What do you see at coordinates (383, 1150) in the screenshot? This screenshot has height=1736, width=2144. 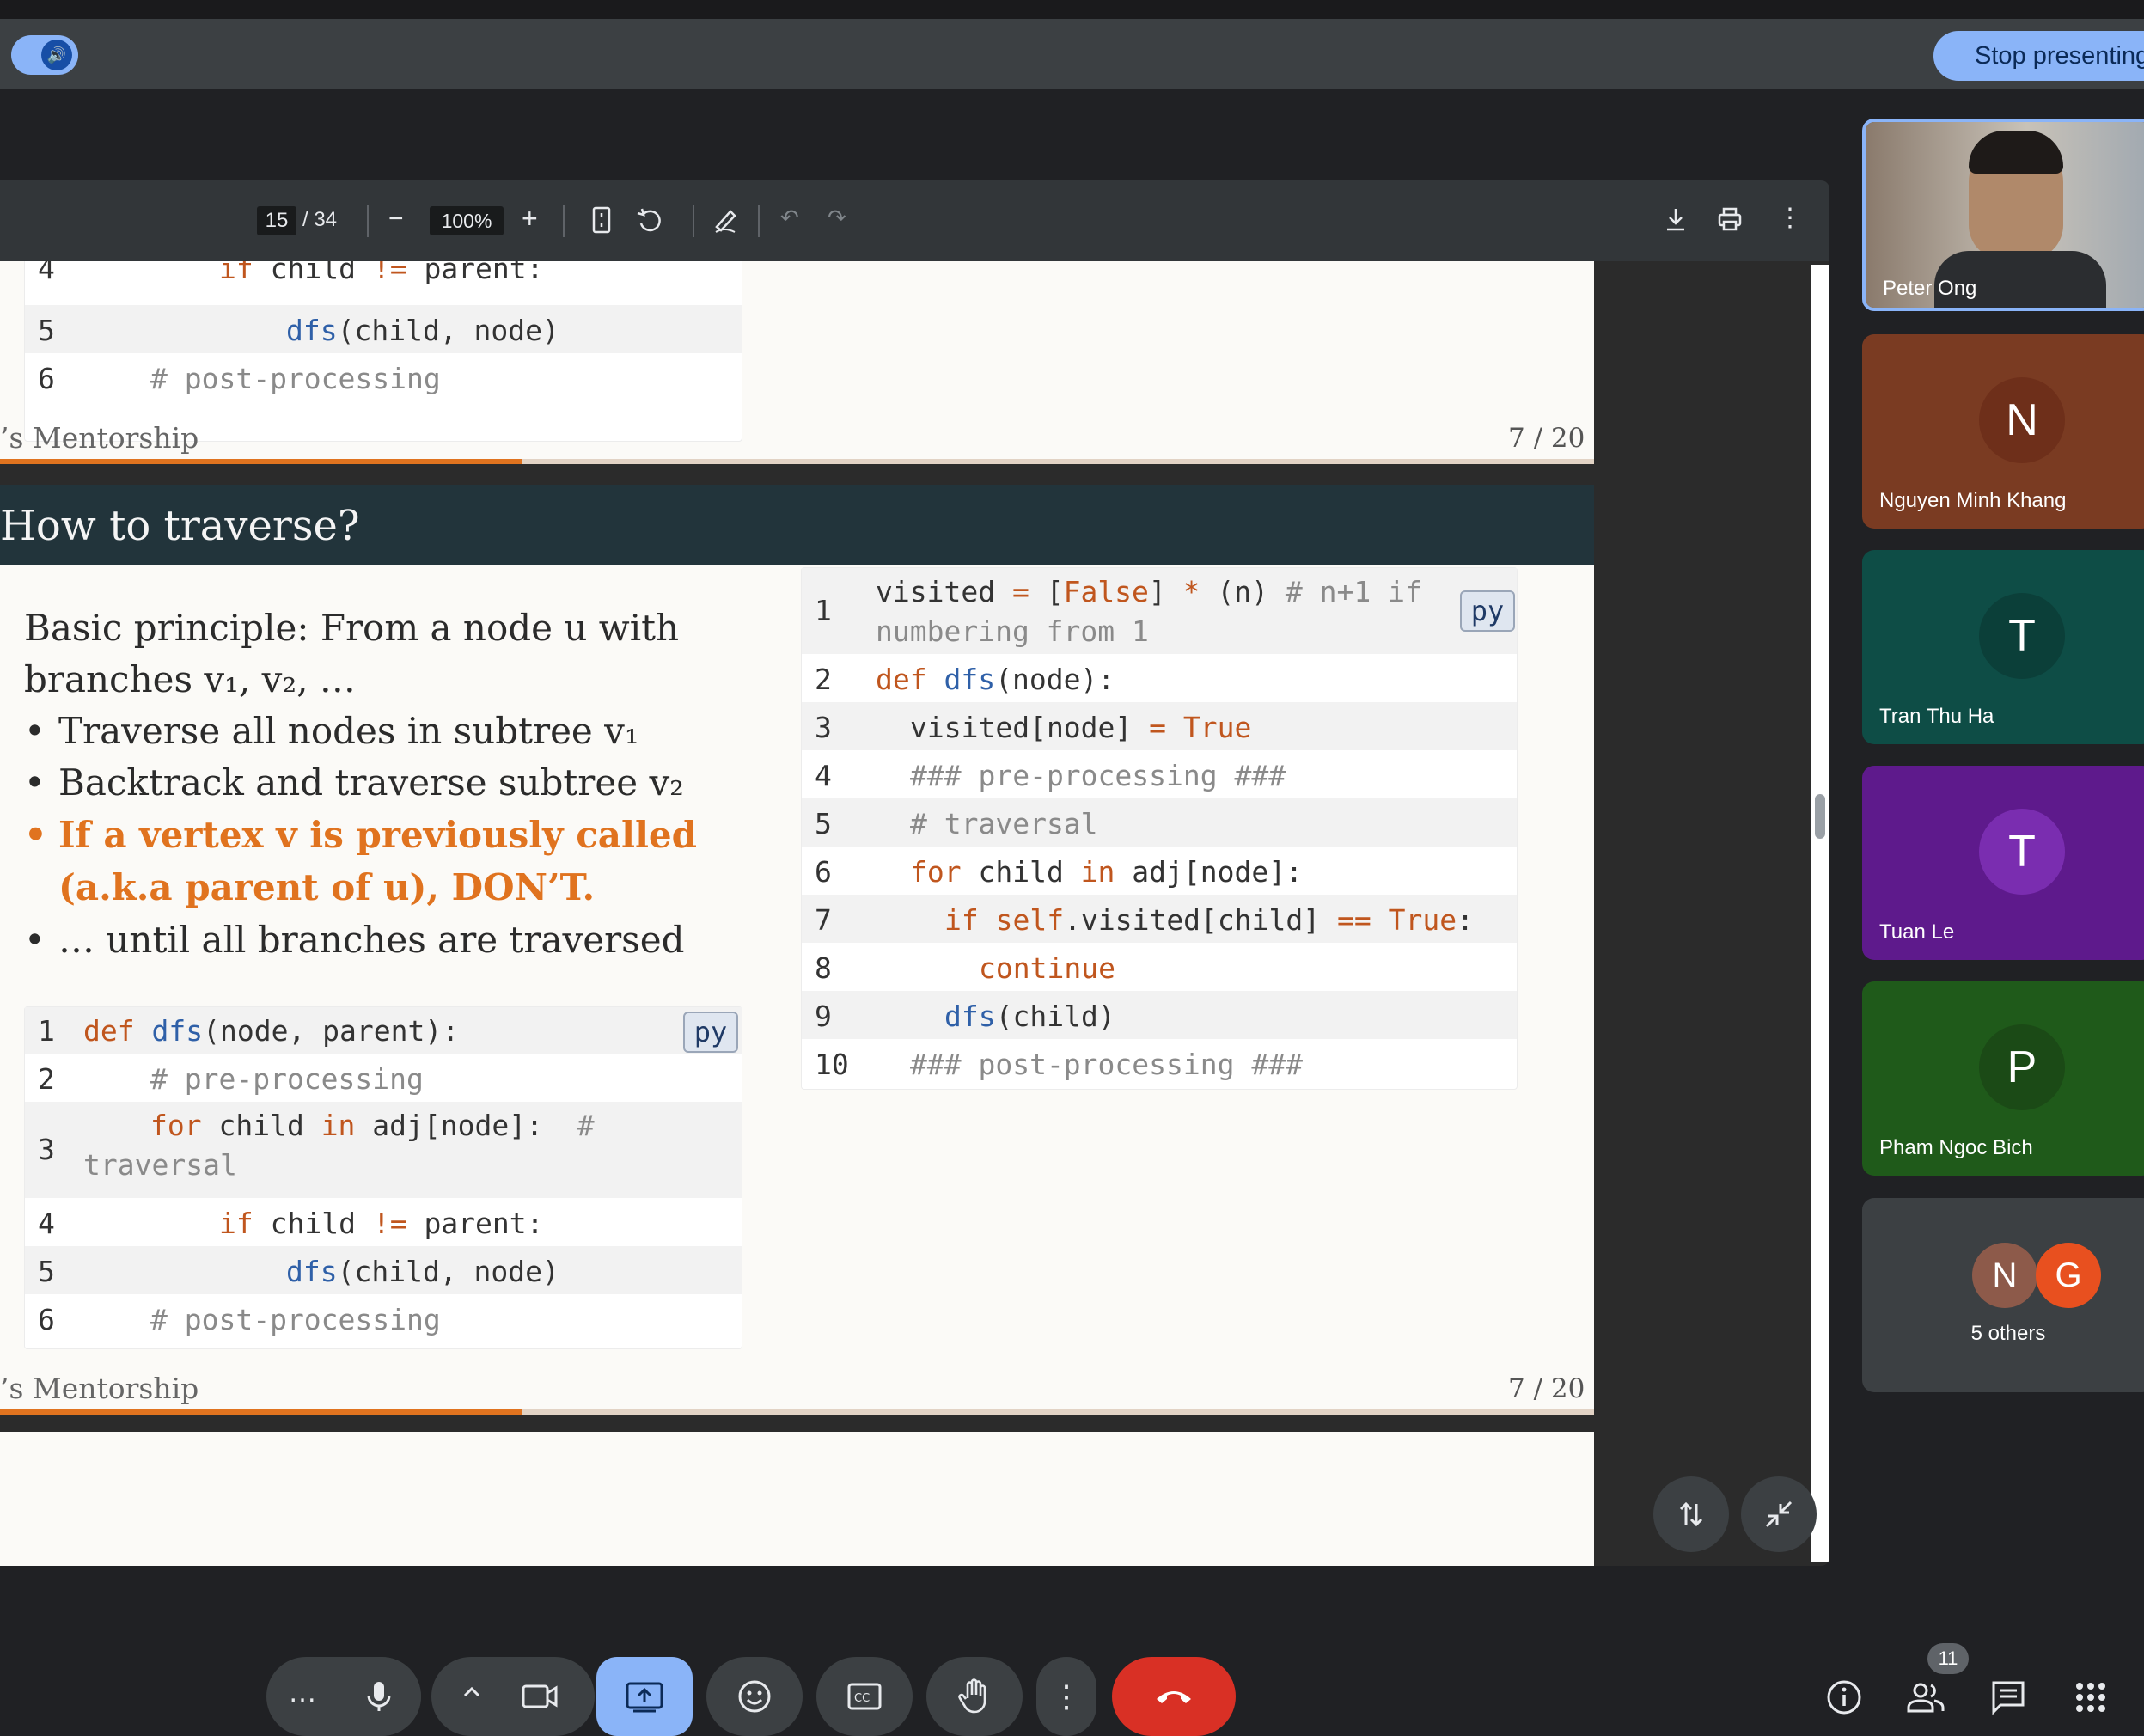 I see `code-row: 3 for child in adj[node]: # traversal` at bounding box center [383, 1150].